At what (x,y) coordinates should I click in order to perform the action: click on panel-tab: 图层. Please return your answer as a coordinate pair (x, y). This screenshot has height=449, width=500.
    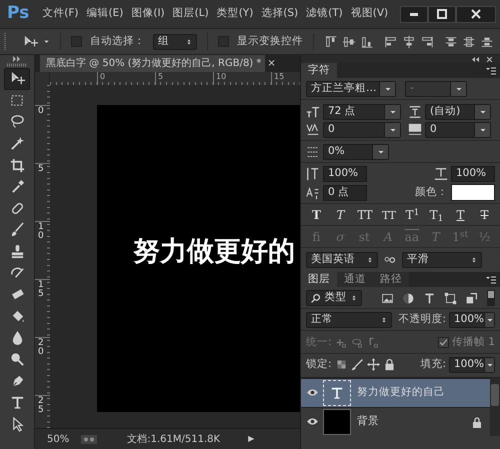
    Looking at the image, I should click on (319, 279).